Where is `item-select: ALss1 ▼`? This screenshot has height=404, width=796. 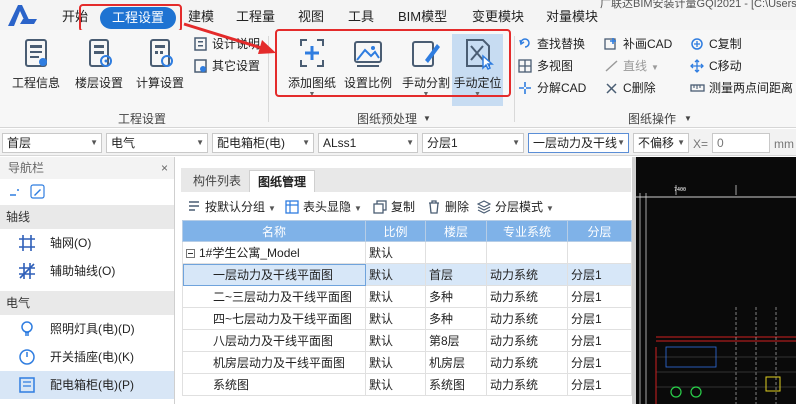
item-select: ALss1 ▼ is located at coordinates (368, 143).